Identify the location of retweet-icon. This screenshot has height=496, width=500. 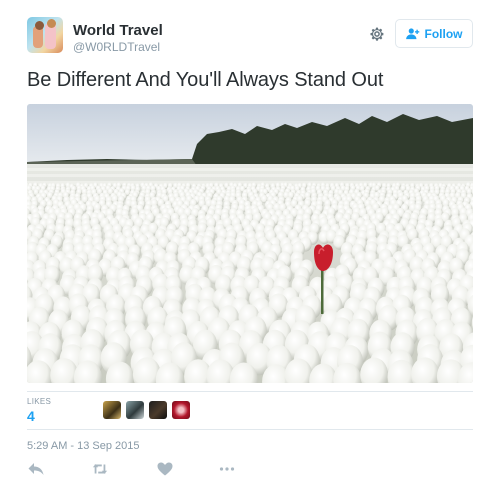
(100, 469).